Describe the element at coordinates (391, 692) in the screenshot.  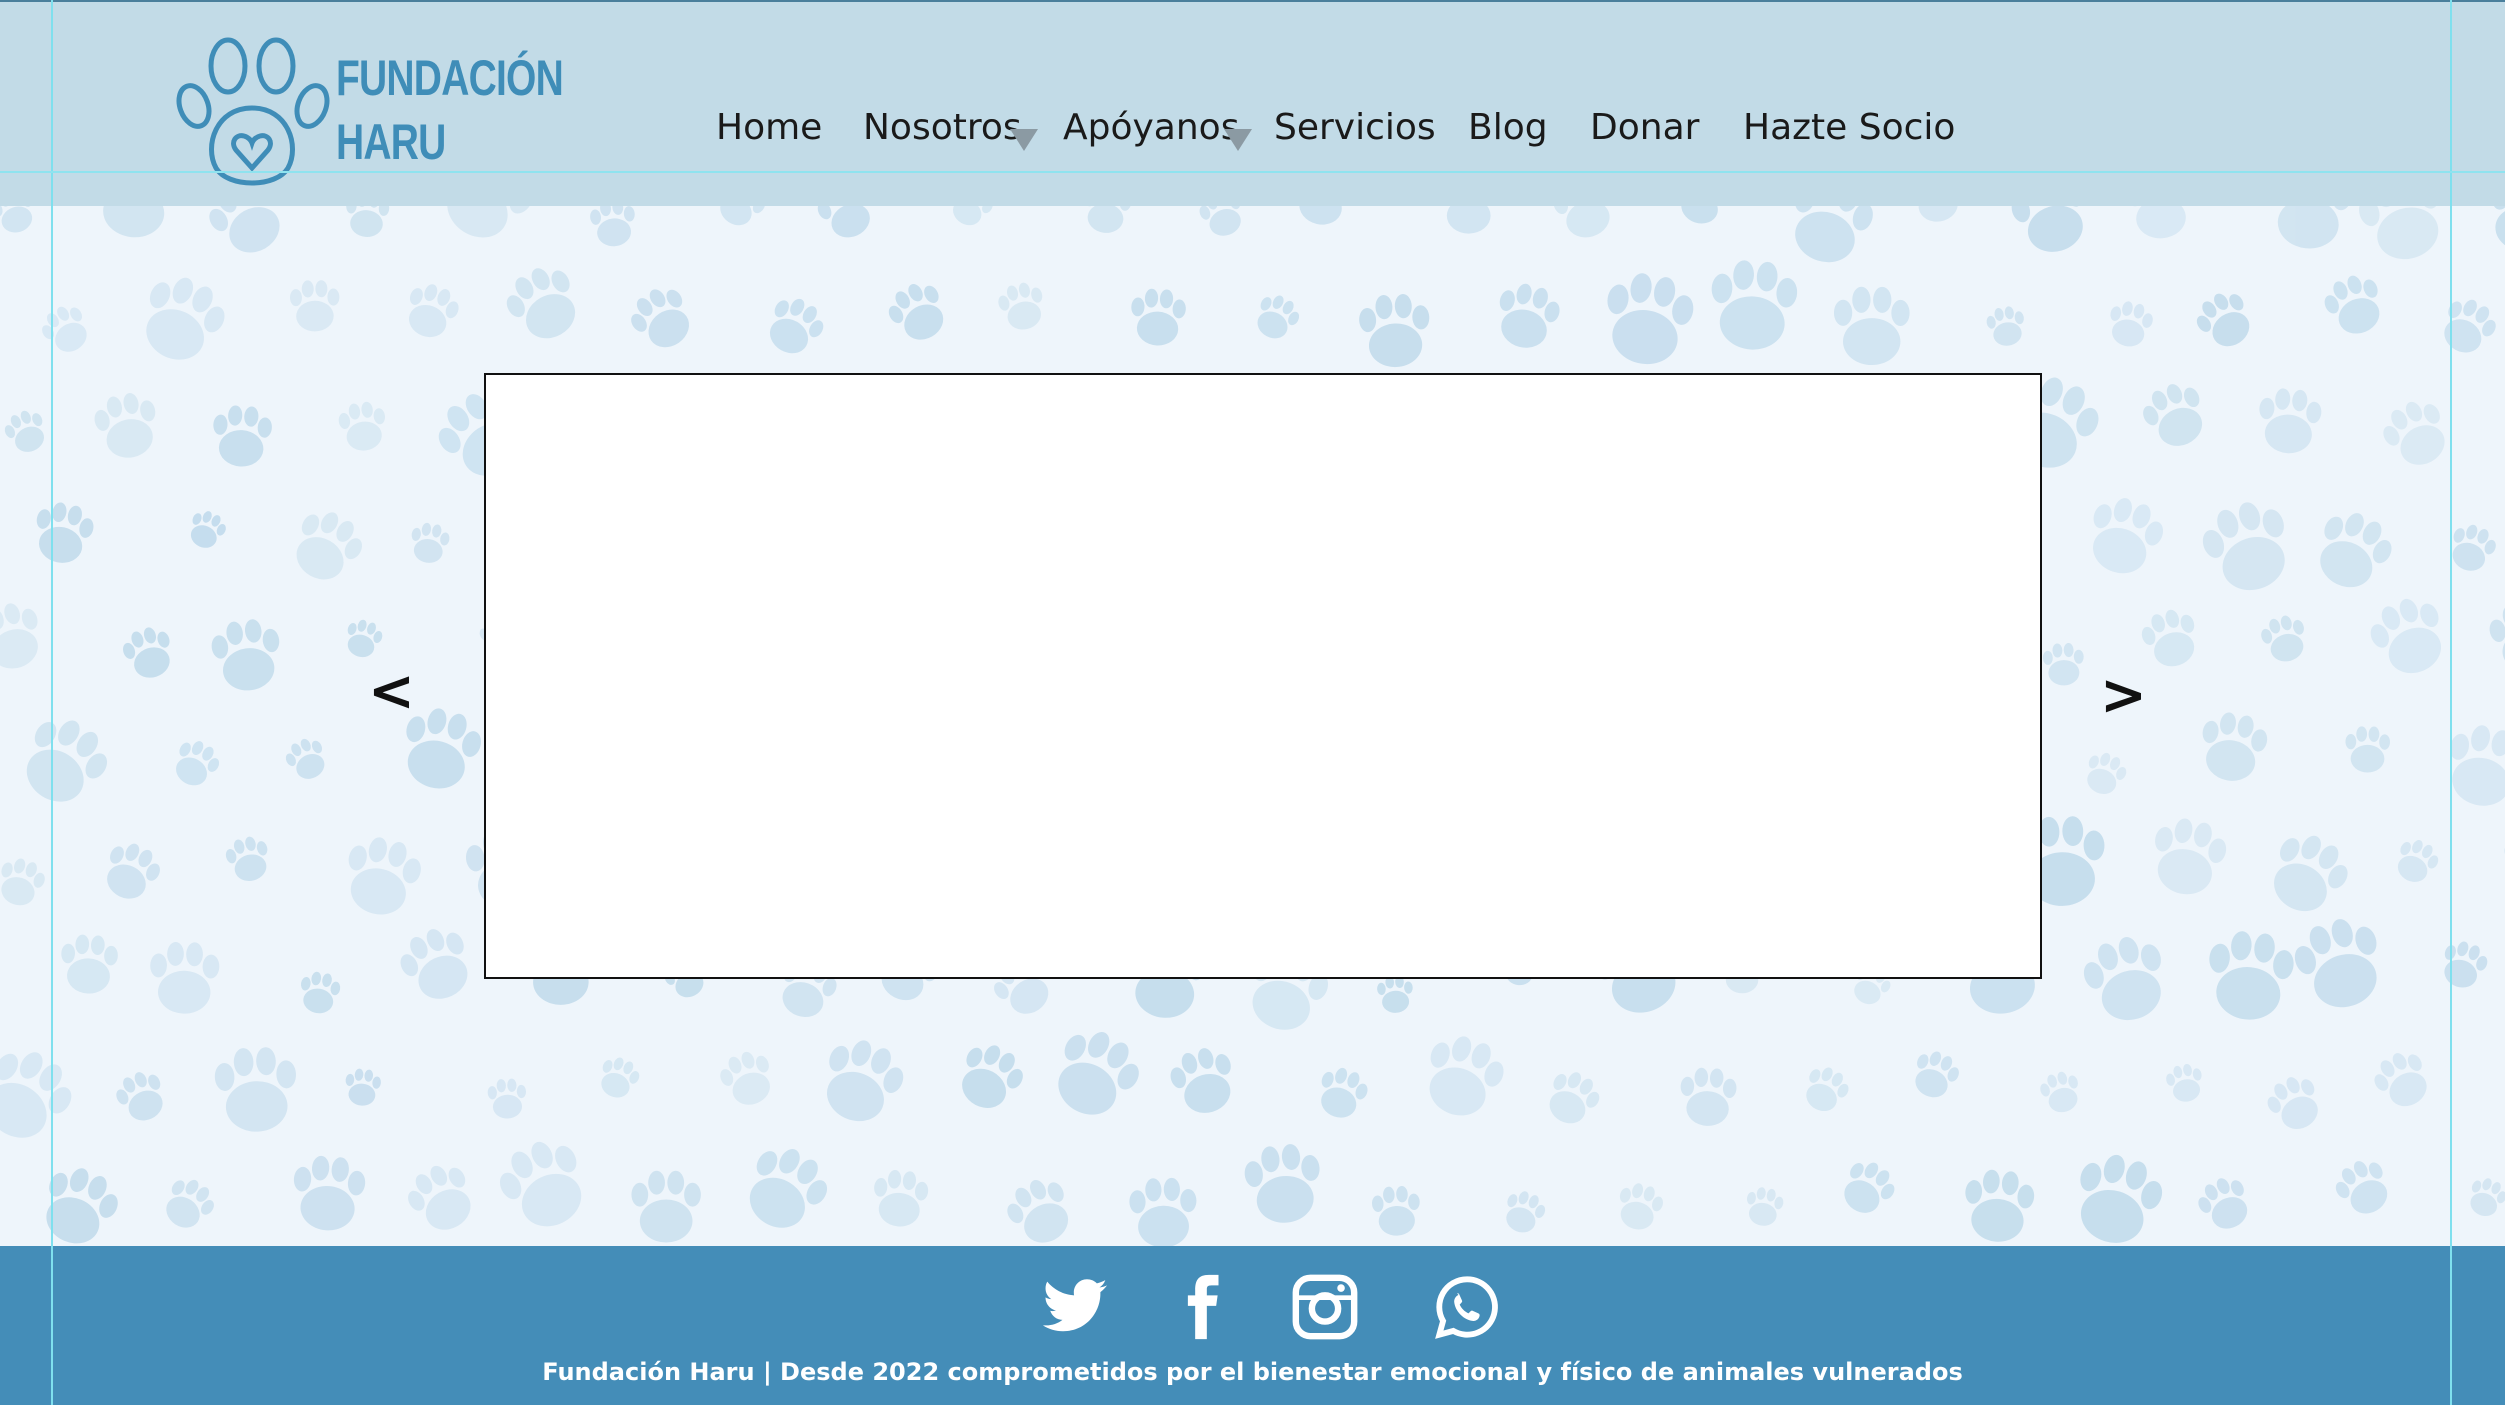
I see `carousel-prev-button: <` at that location.